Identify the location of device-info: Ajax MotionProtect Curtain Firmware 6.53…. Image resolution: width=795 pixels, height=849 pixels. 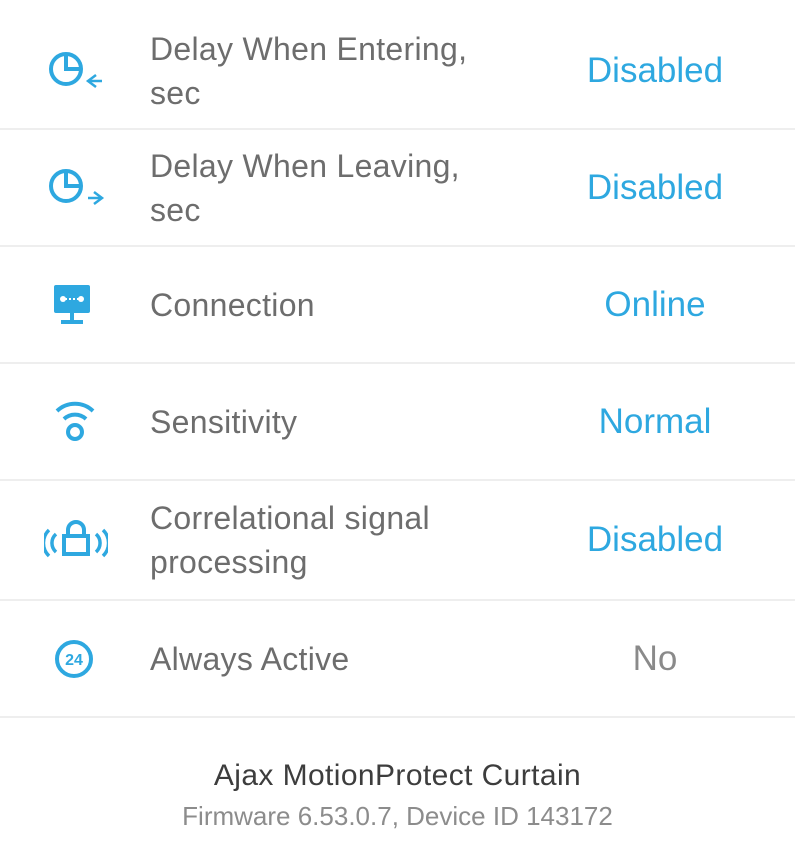
(397, 788).